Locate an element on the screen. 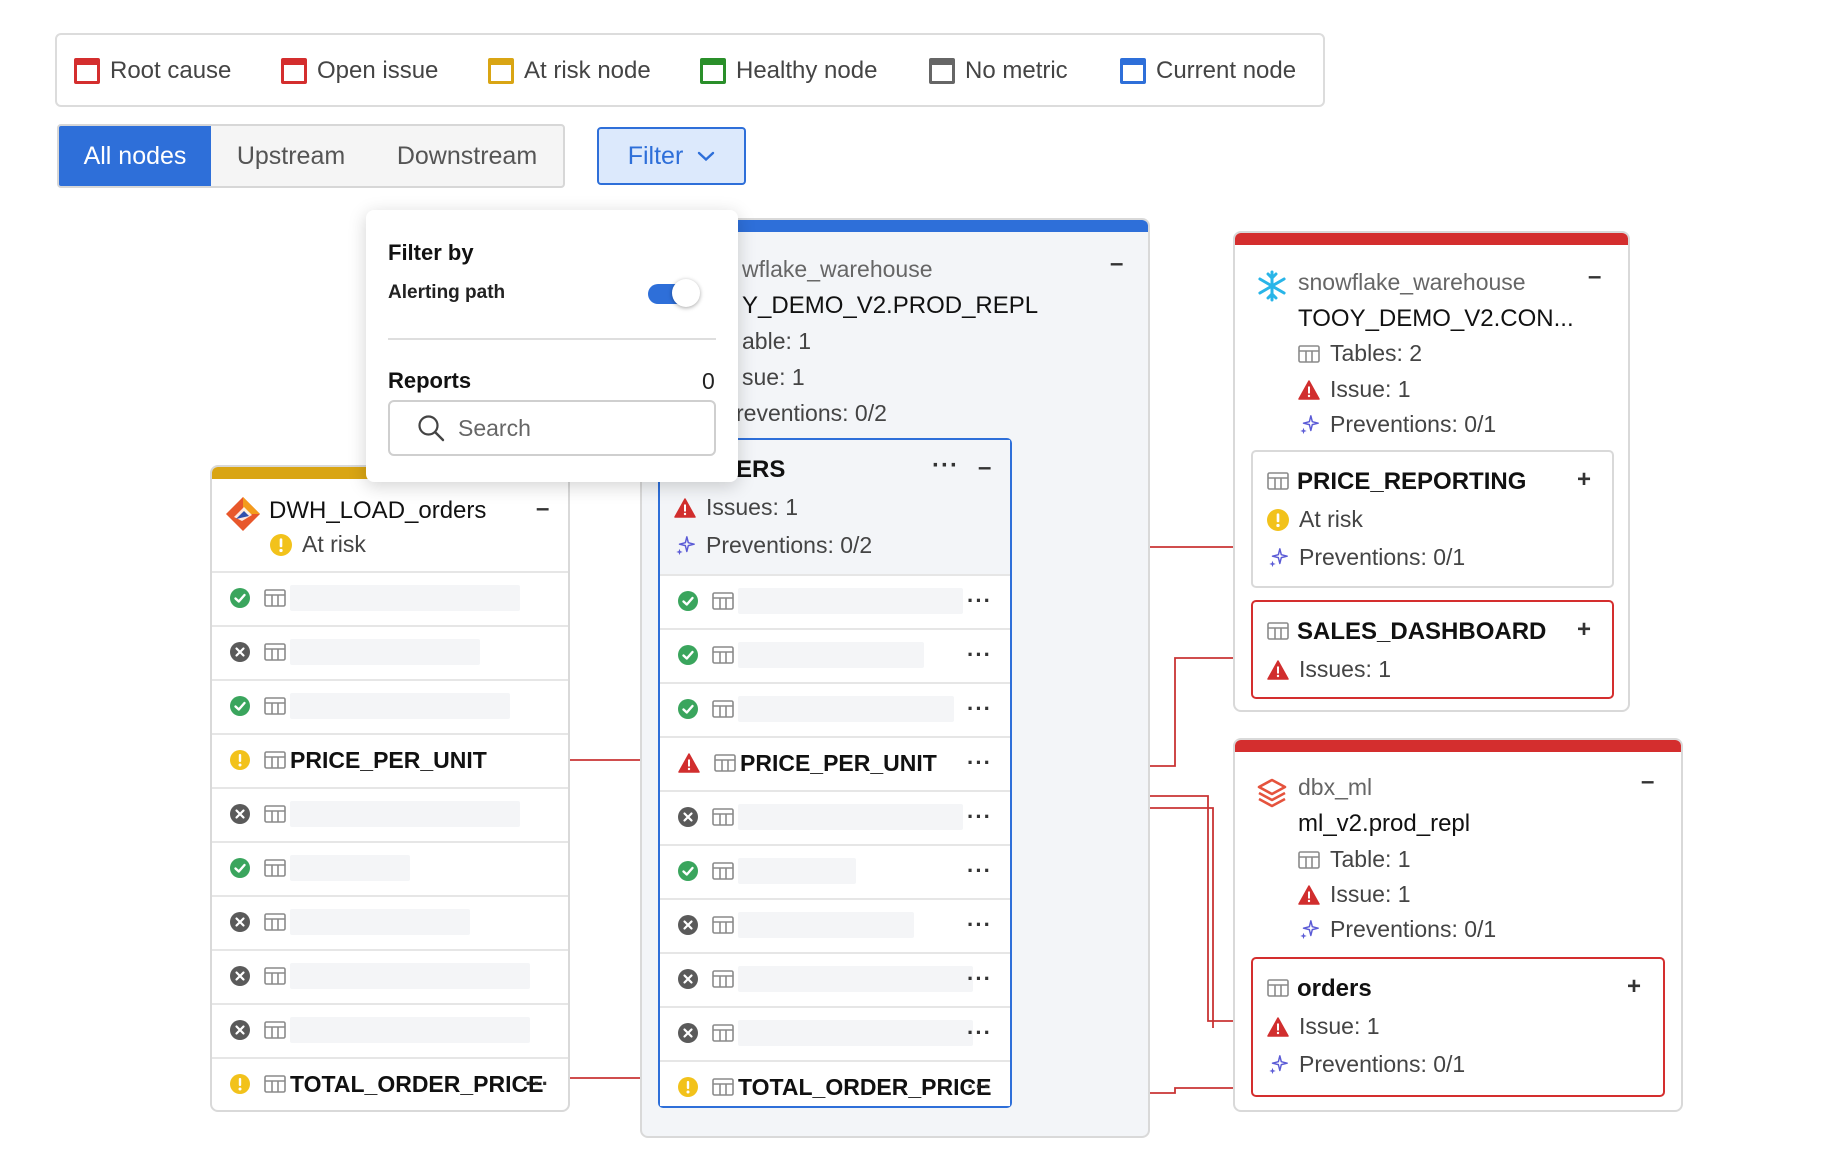 The image size is (1827, 1170). column-row: PRICE_PER_UNIT ··· is located at coordinates (835, 762).